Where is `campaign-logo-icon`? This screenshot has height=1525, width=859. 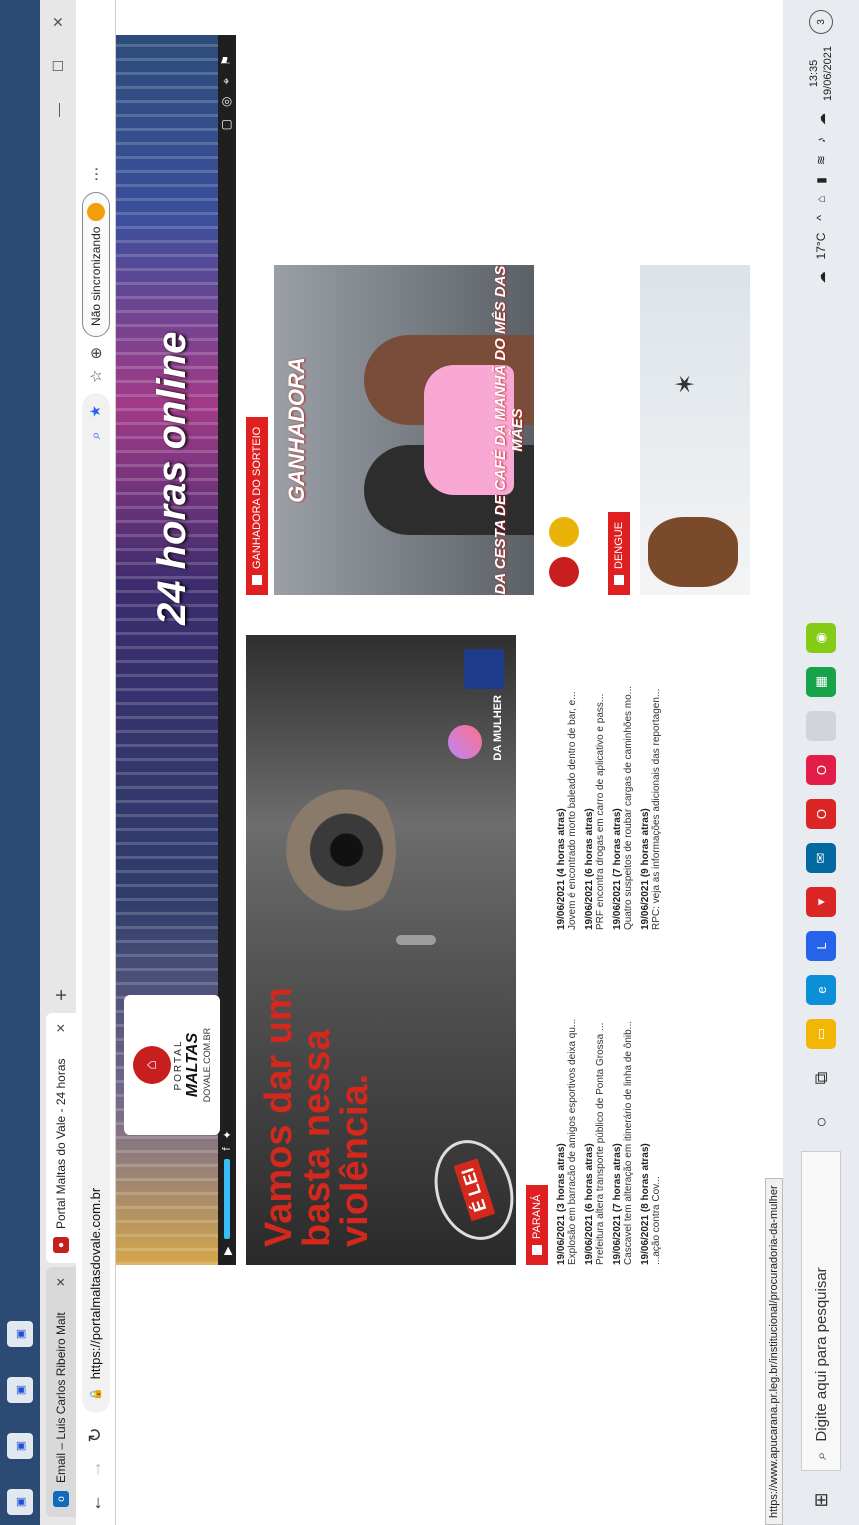 campaign-logo-icon is located at coordinates (465, 742).